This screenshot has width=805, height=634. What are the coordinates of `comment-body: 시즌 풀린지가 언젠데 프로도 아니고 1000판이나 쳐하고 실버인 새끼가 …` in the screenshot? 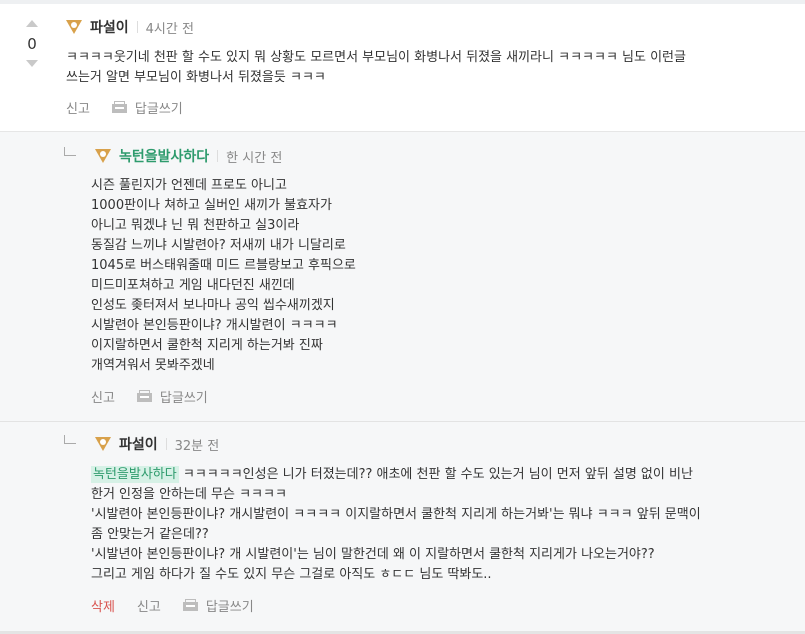 It's located at (223, 275).